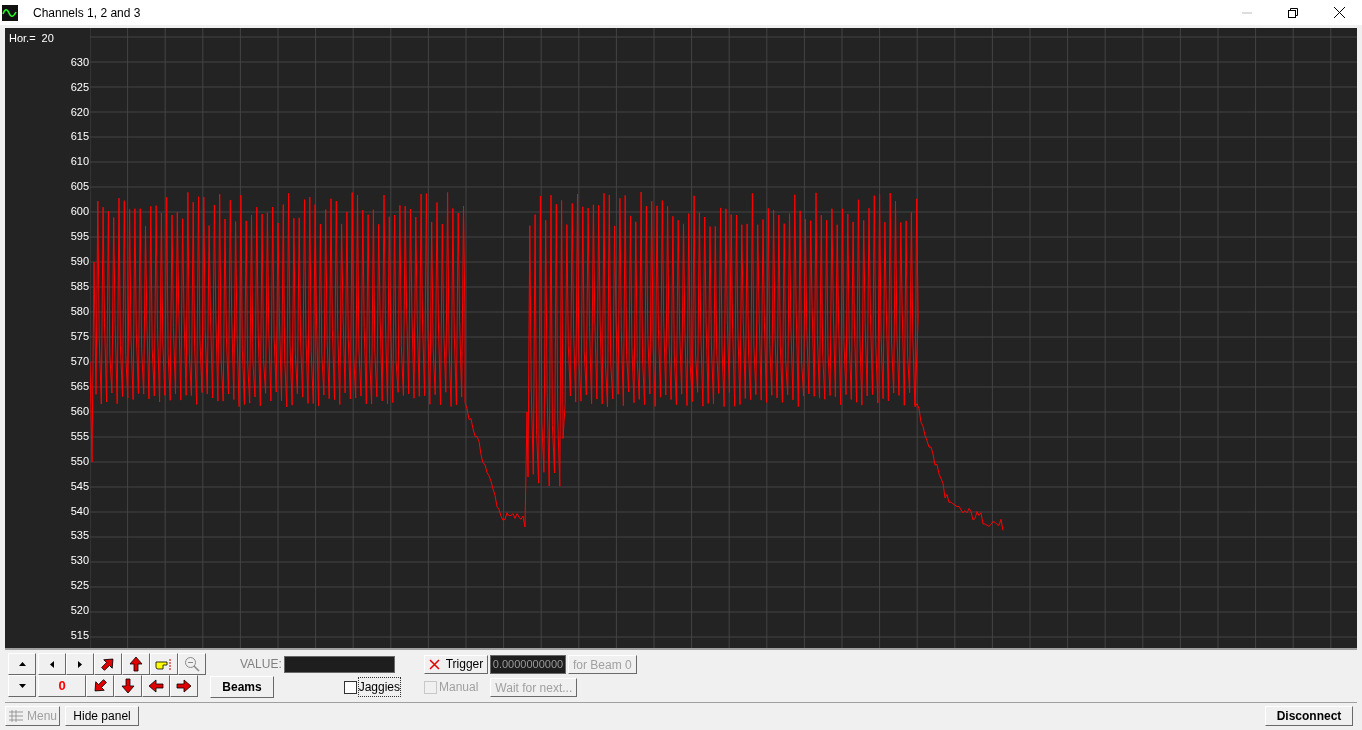 The width and height of the screenshot is (1362, 730). What do you see at coordinates (79, 62) in the screenshot?
I see `axis-label: 630` at bounding box center [79, 62].